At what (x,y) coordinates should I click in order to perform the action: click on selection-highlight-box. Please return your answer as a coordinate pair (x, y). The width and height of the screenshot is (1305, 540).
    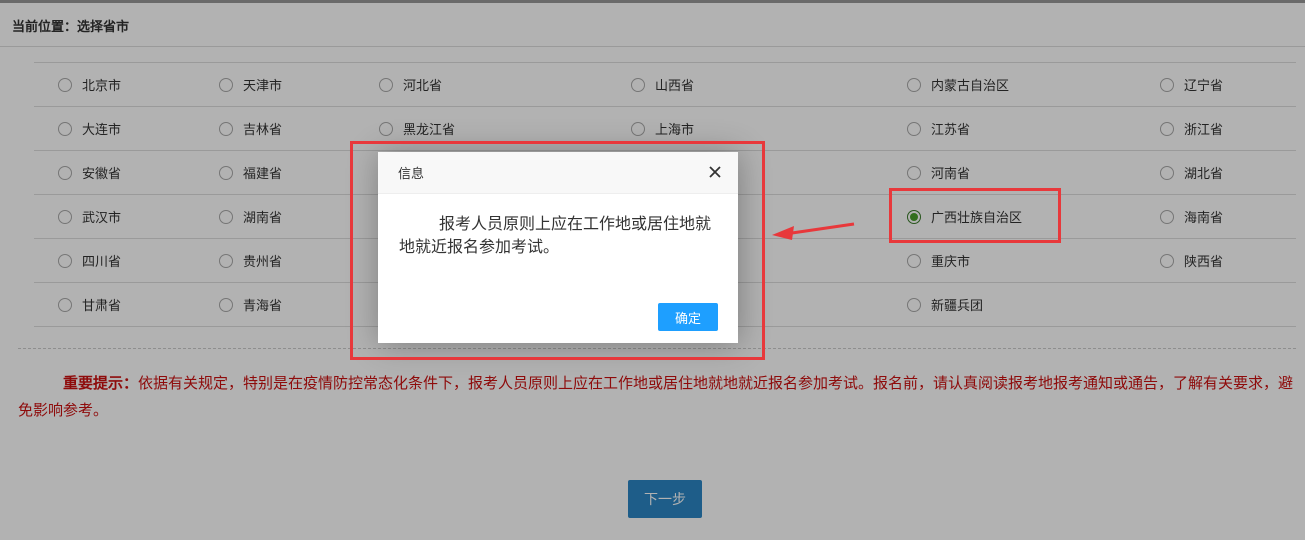
    Looking at the image, I should click on (975, 215).